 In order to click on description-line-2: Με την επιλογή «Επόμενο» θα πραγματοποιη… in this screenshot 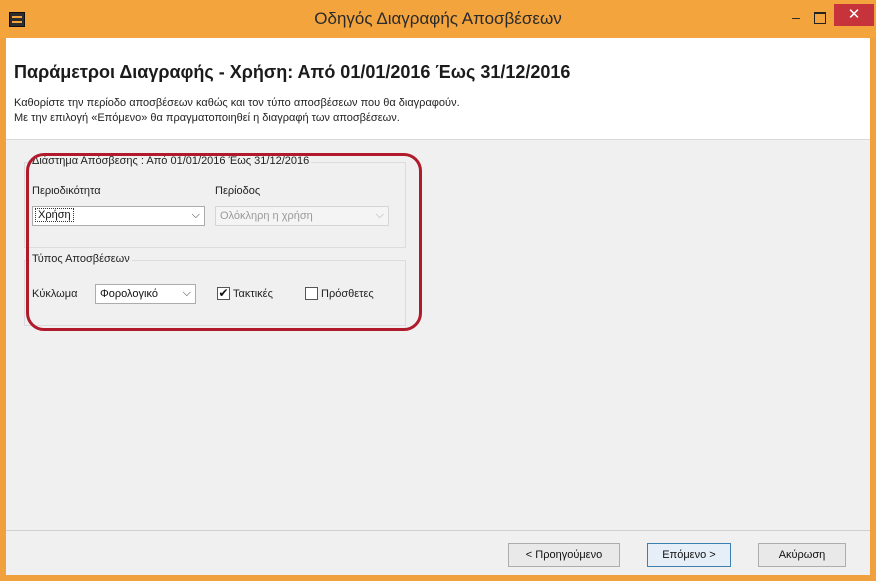, I will do `click(207, 118)`.